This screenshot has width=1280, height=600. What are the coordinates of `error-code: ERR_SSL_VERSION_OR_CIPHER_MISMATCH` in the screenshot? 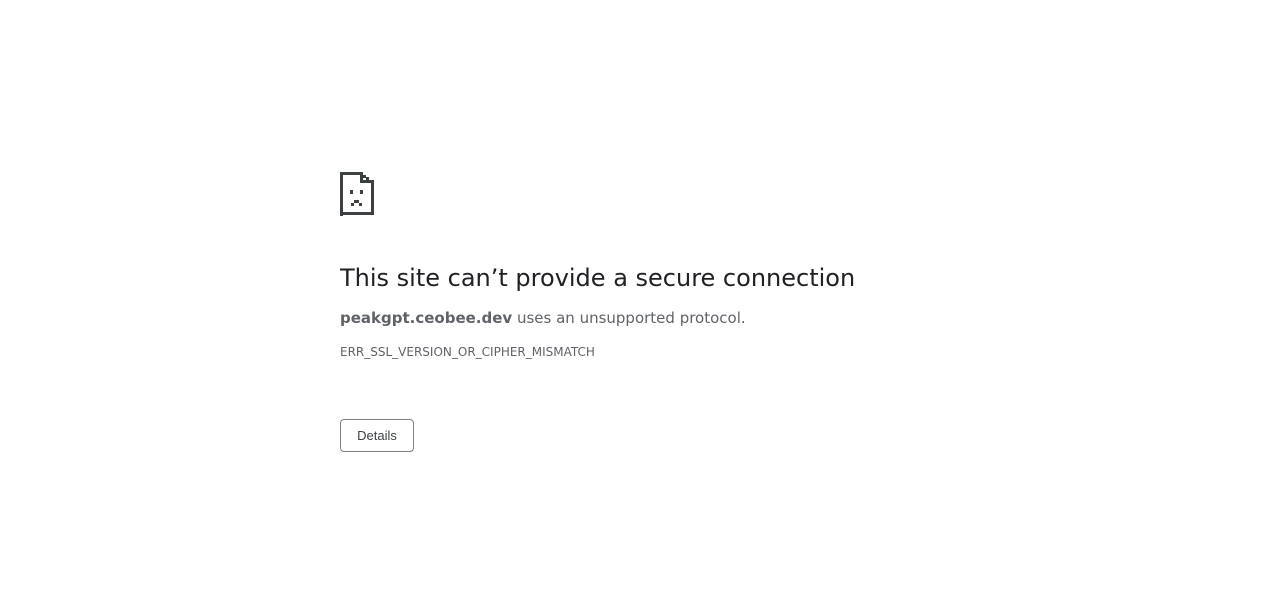 It's located at (467, 352).